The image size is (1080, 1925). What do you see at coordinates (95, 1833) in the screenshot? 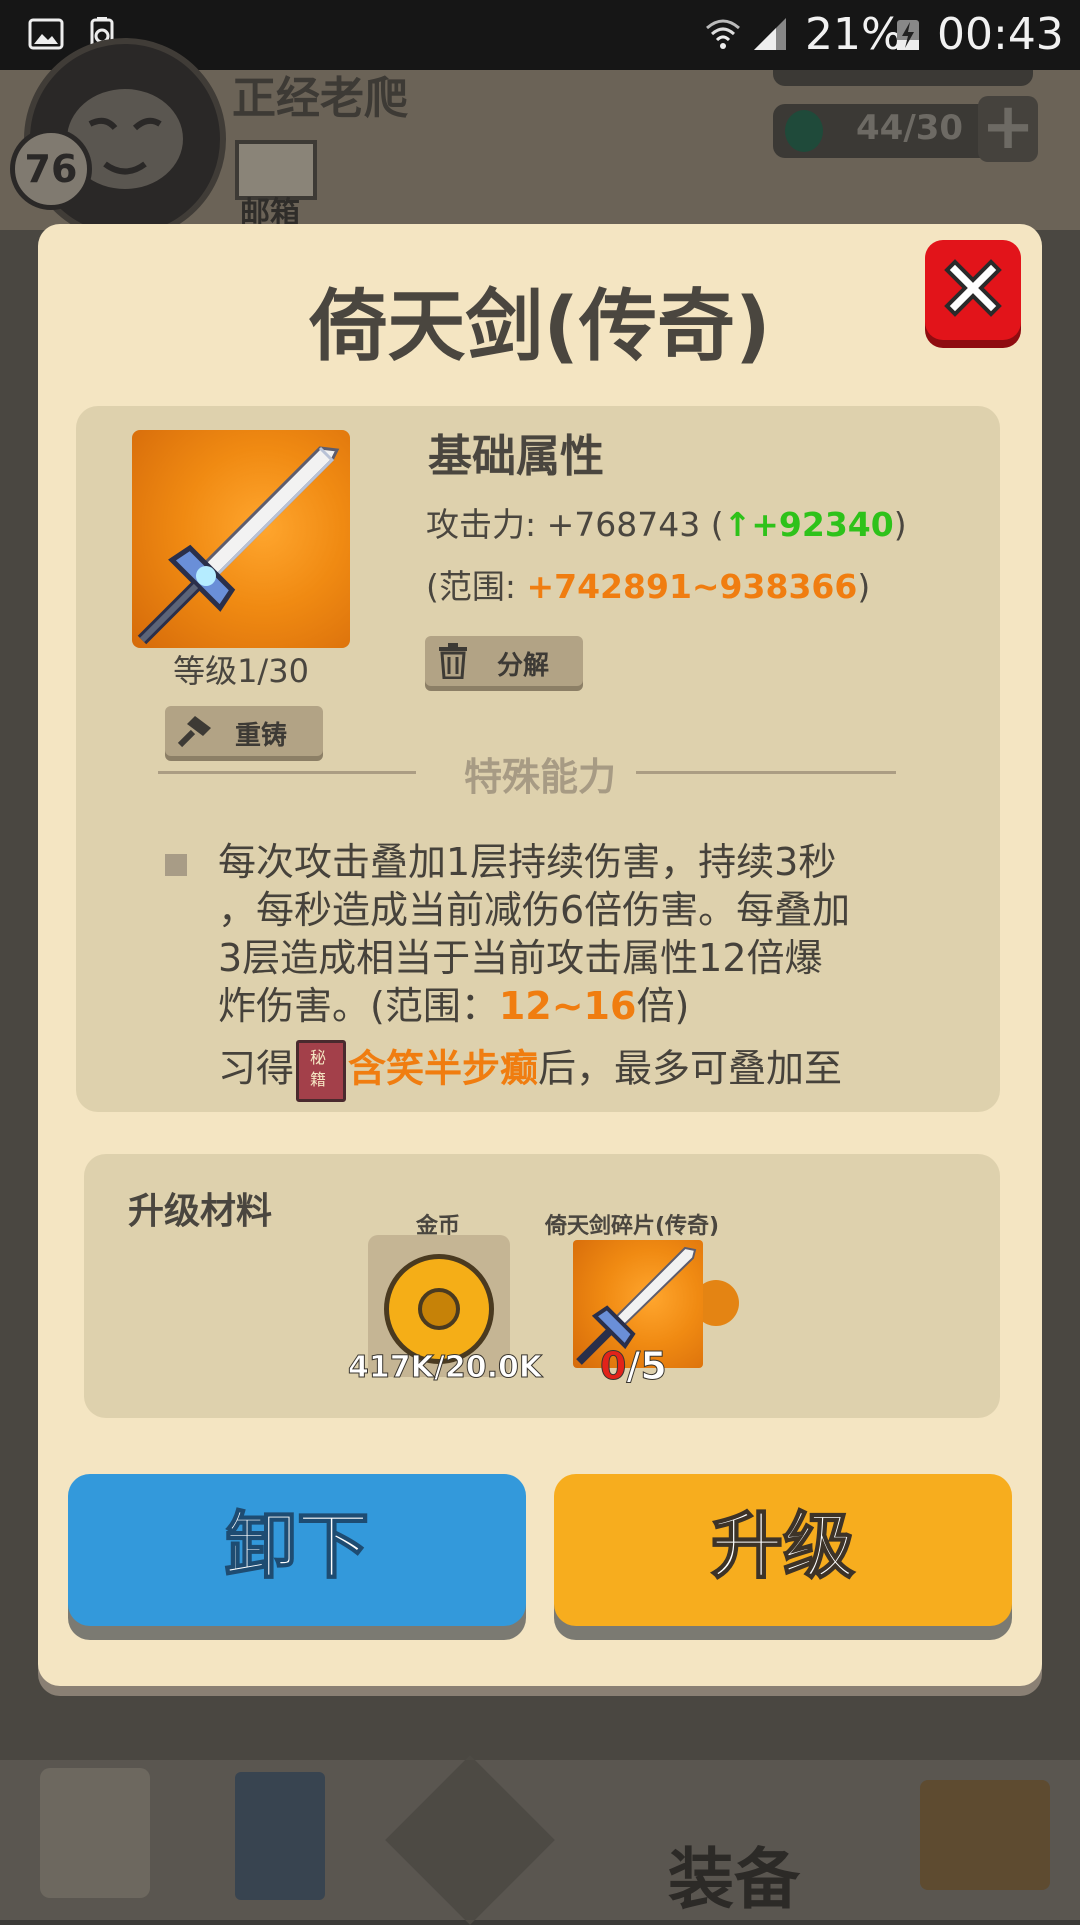
I see `nav-task-icon` at bounding box center [95, 1833].